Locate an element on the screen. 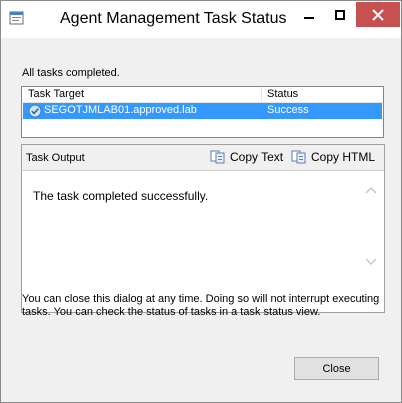 The image size is (402, 403). maximize-button is located at coordinates (340, 14).